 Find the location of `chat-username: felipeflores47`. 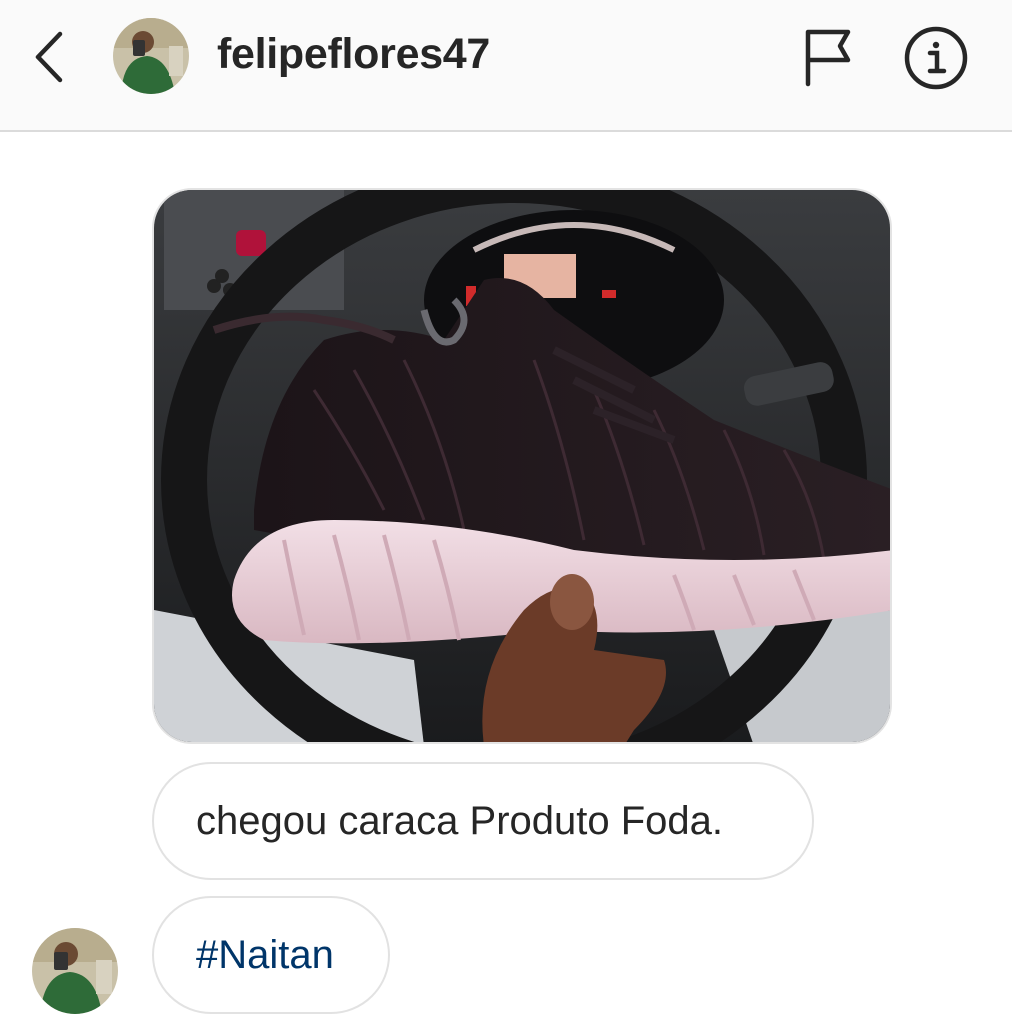

chat-username: felipeflores47 is located at coordinates (353, 54).